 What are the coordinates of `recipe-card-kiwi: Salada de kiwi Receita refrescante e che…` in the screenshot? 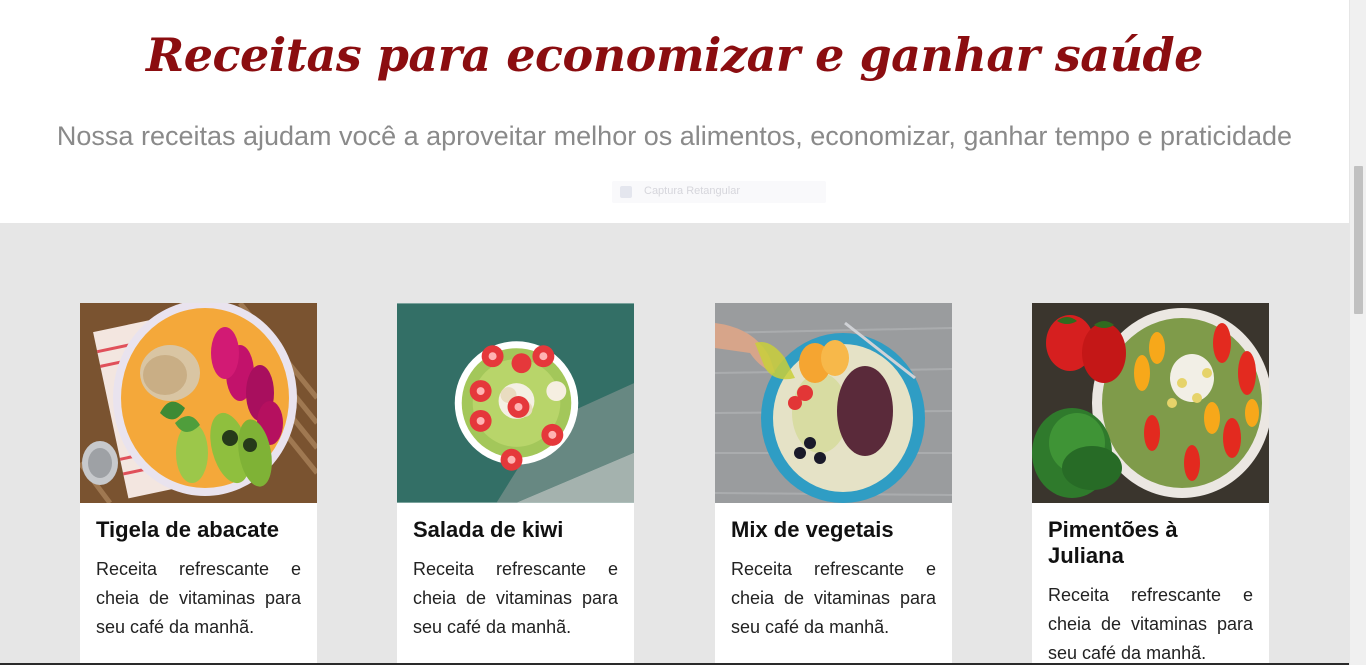 It's located at (515, 484).